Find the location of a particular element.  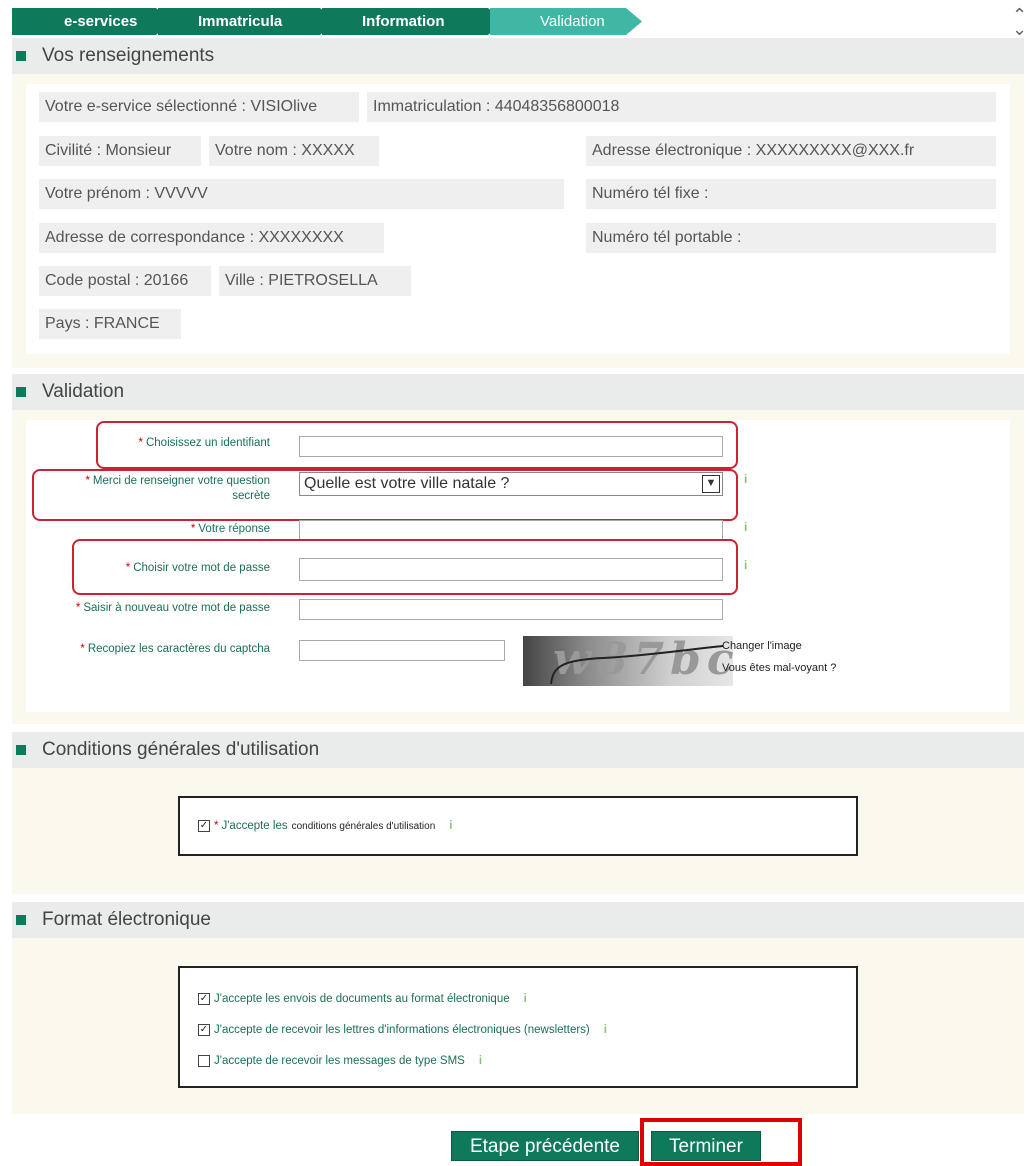

format-checkbox-1: ✓ is located at coordinates (204, 999).